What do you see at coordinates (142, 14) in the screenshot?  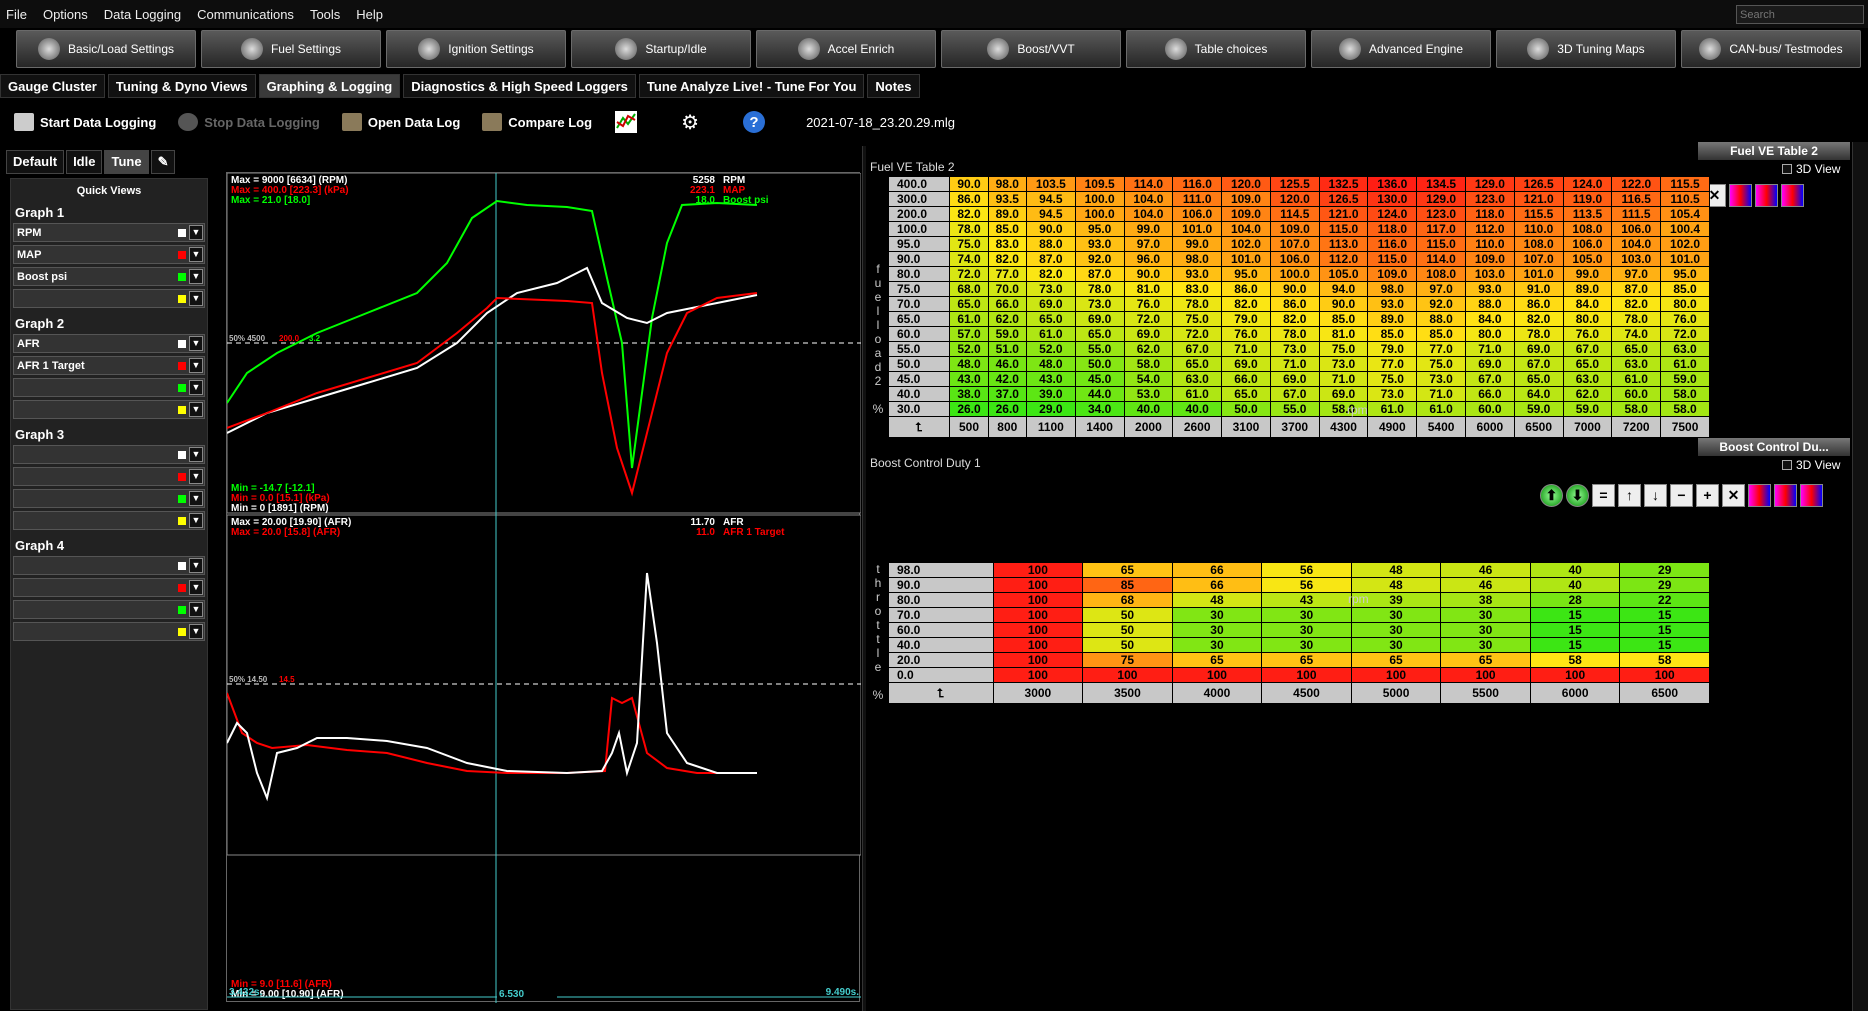 I see `menu-data-logging: Data Logging` at bounding box center [142, 14].